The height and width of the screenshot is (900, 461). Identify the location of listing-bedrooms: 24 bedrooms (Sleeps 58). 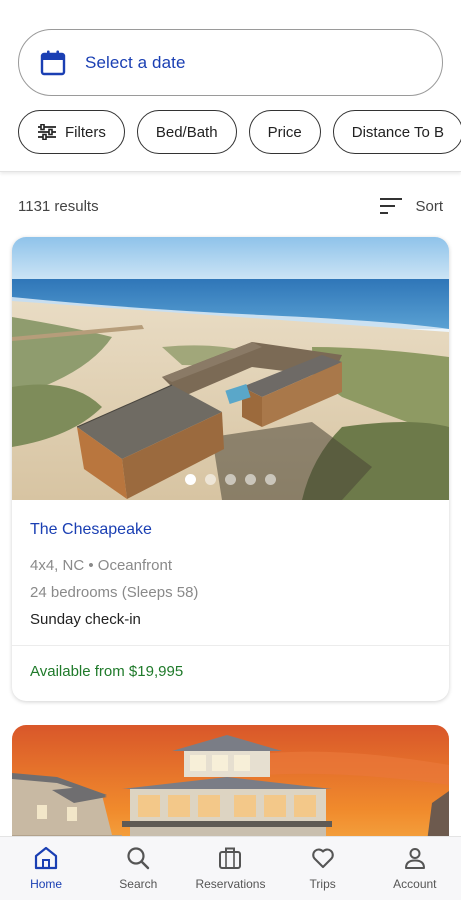
(114, 592).